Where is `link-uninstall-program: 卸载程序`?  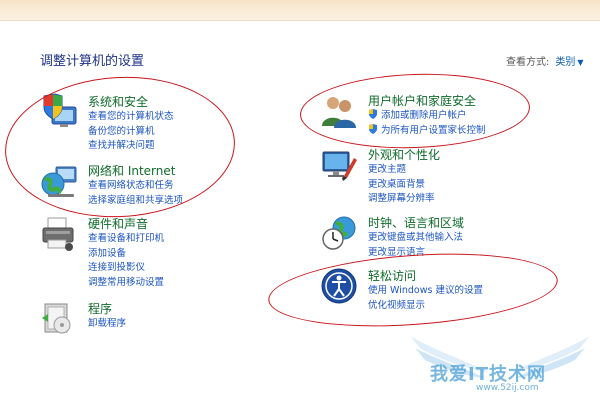
link-uninstall-program: 卸载程序 is located at coordinates (107, 324).